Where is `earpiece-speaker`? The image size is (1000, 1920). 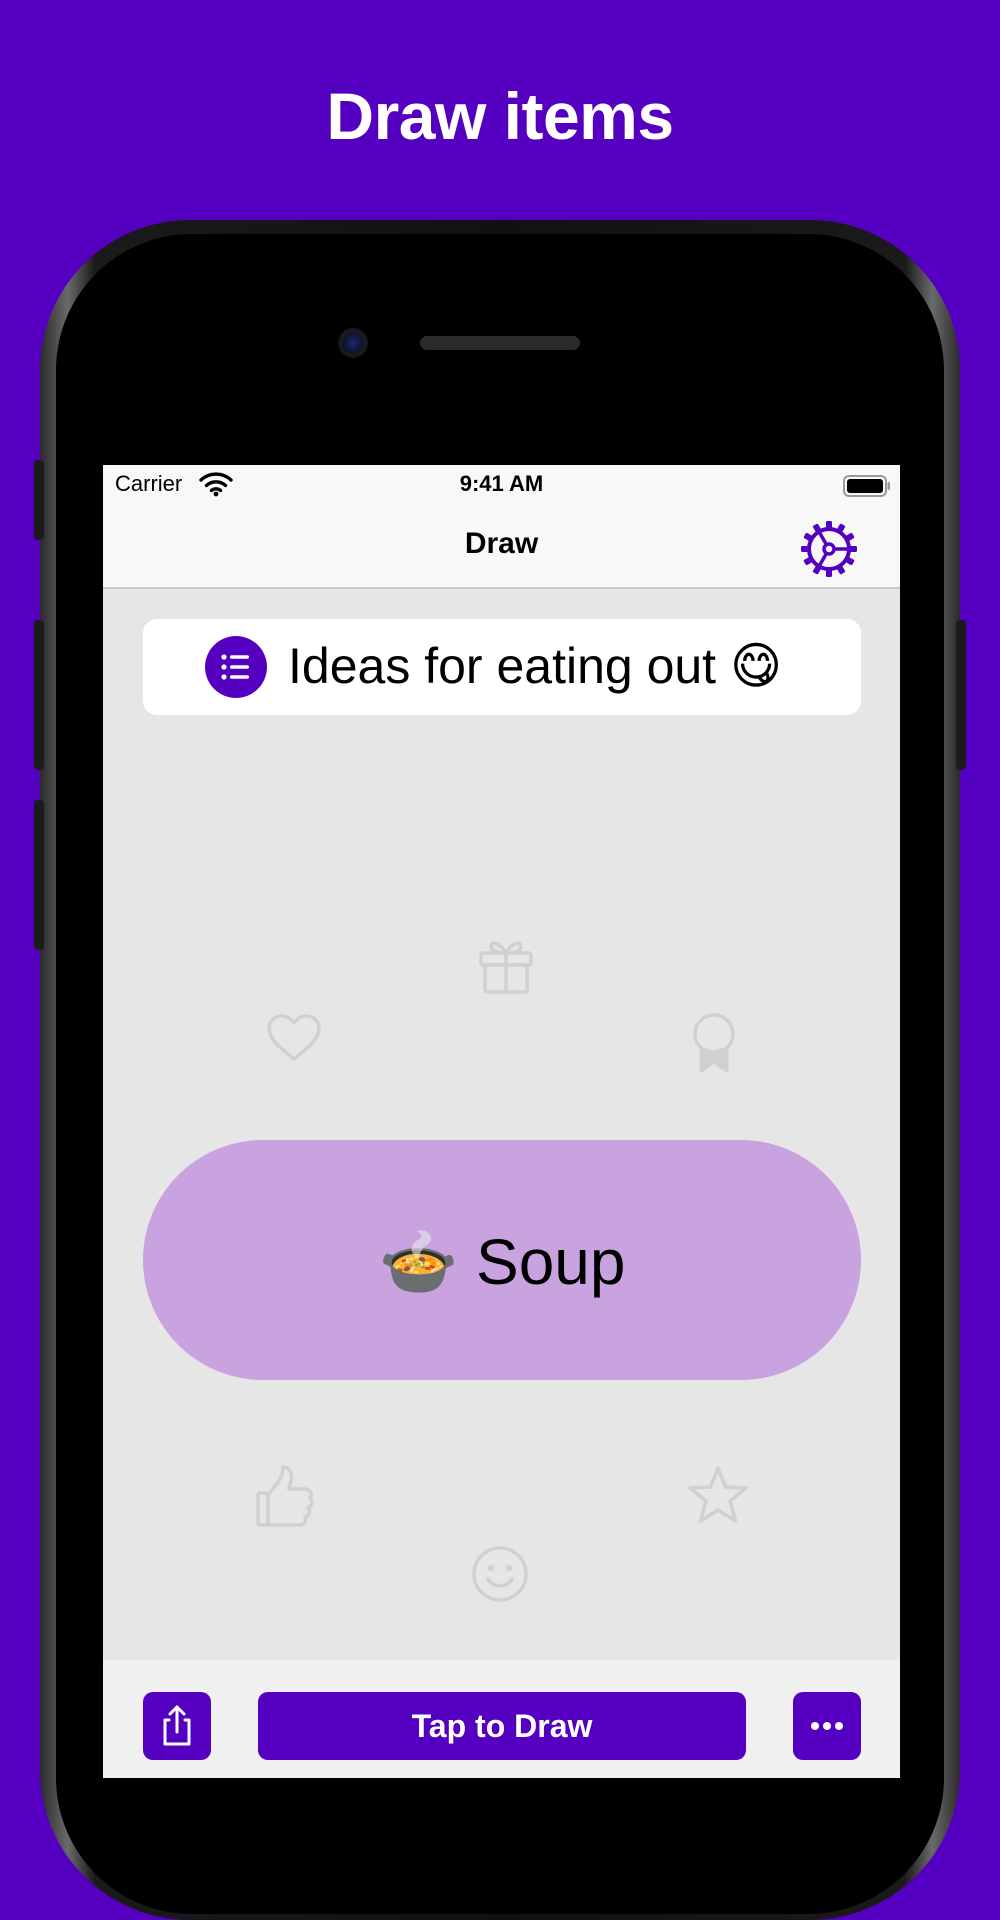 earpiece-speaker is located at coordinates (500, 343).